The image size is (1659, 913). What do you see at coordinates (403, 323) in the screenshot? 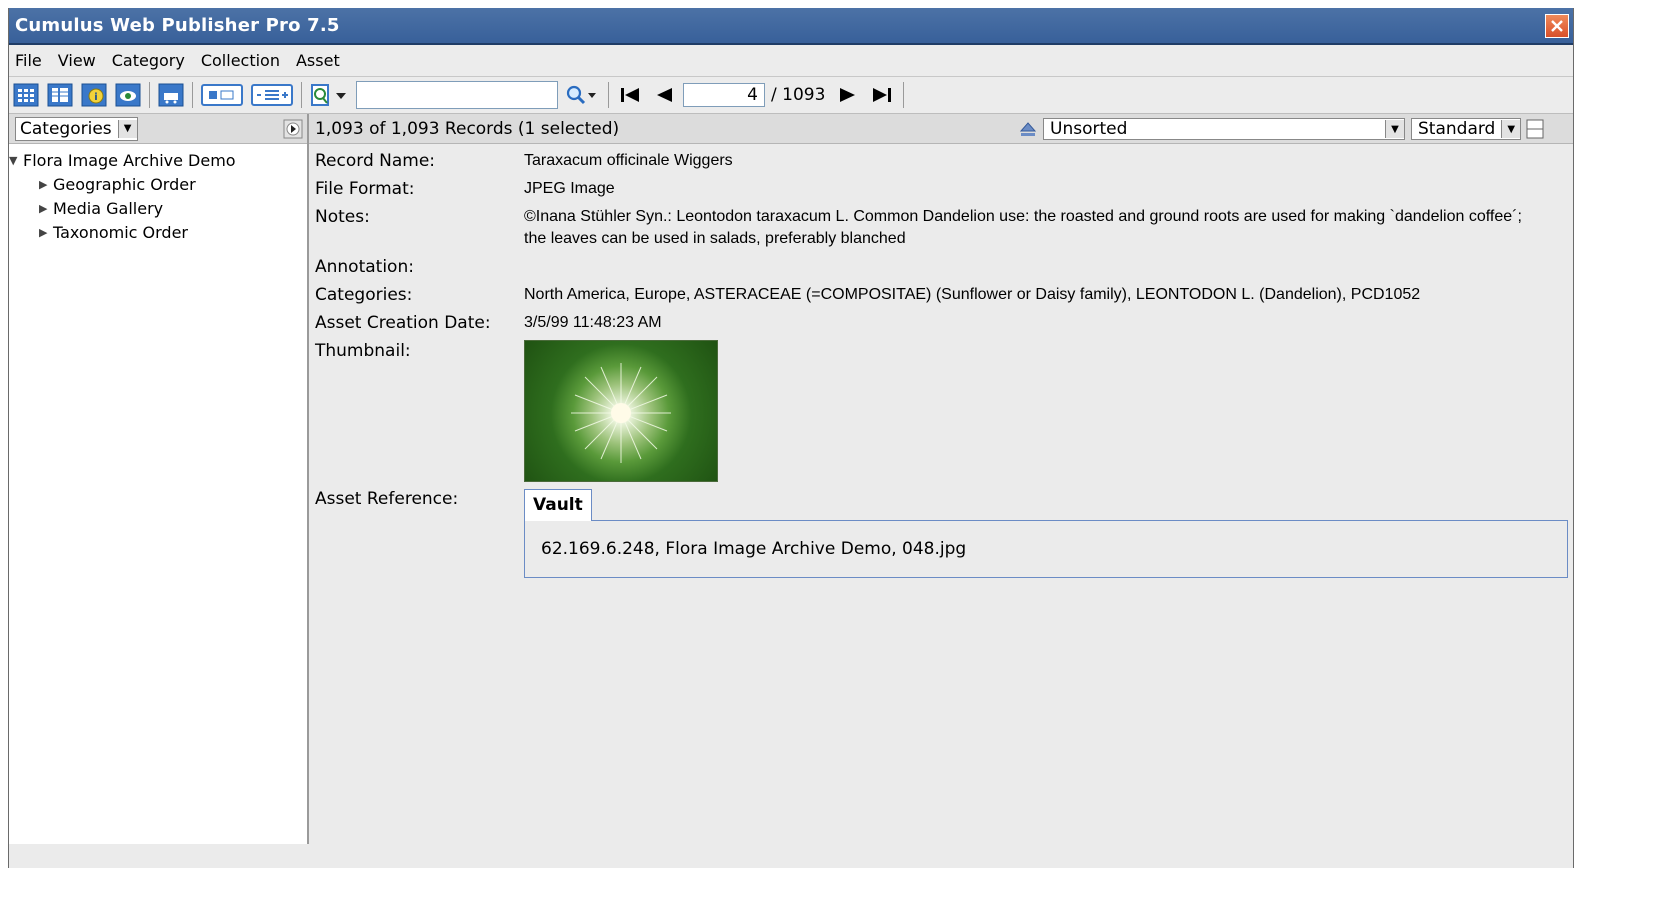
I see `field-label: Asset Creation Date:` at bounding box center [403, 323].